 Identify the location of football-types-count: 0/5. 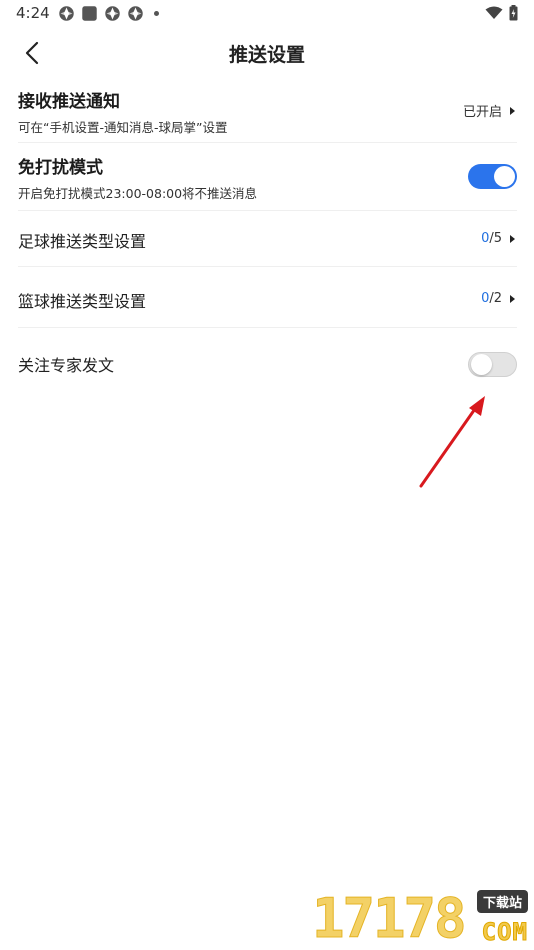
(498, 238).